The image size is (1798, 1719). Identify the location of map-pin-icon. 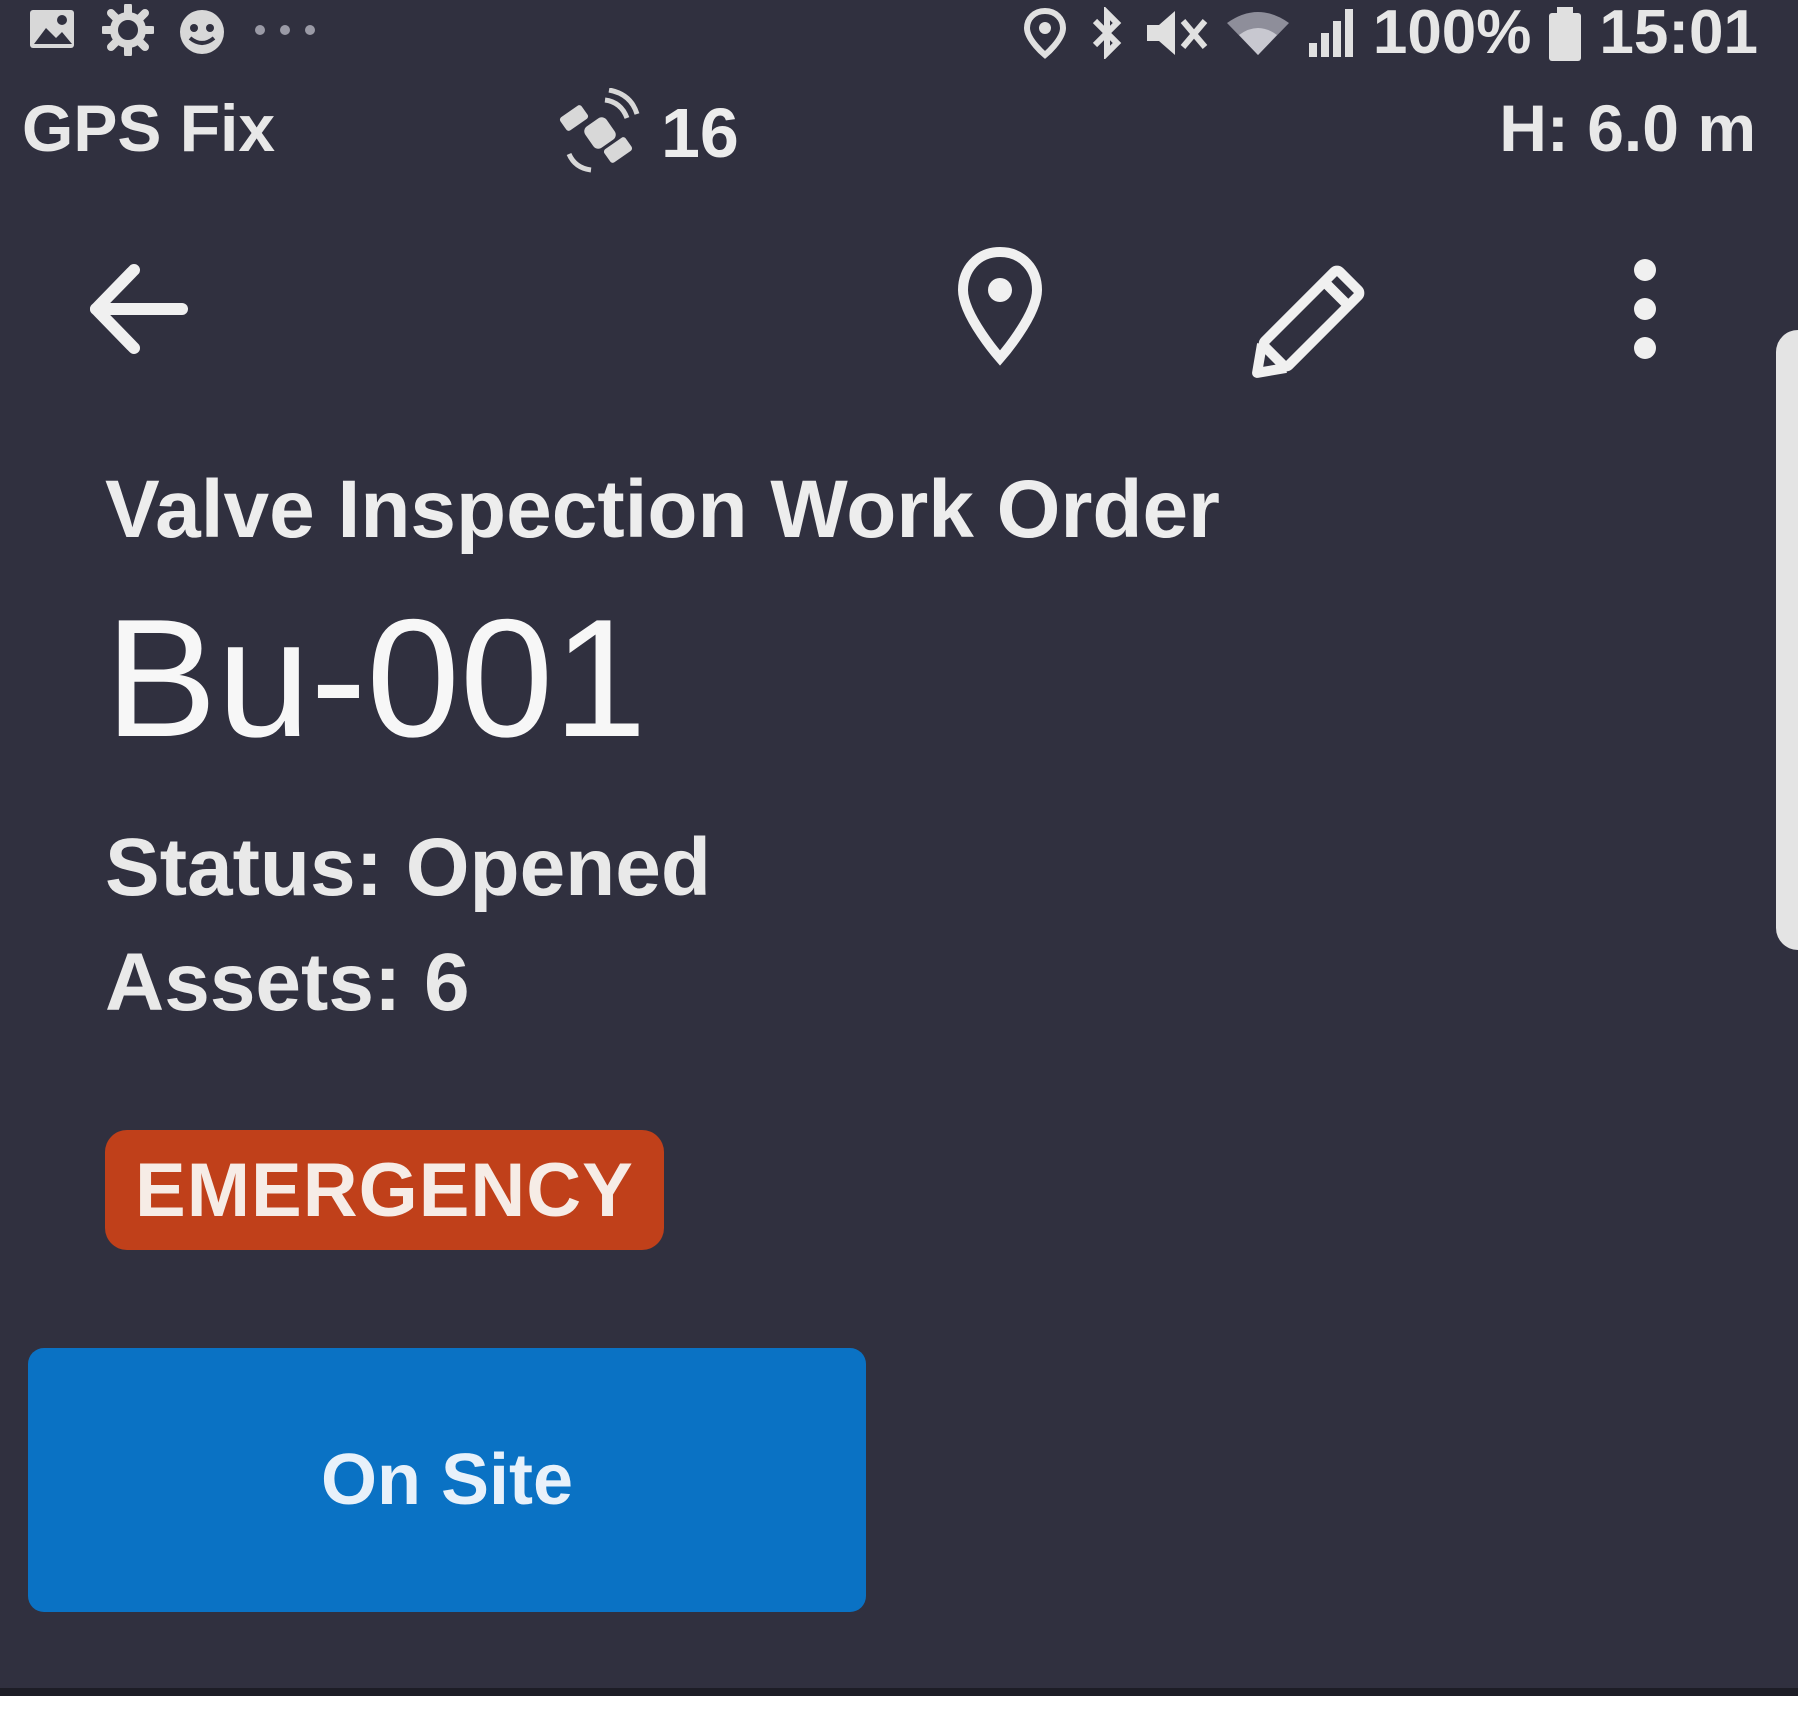
(1000, 306).